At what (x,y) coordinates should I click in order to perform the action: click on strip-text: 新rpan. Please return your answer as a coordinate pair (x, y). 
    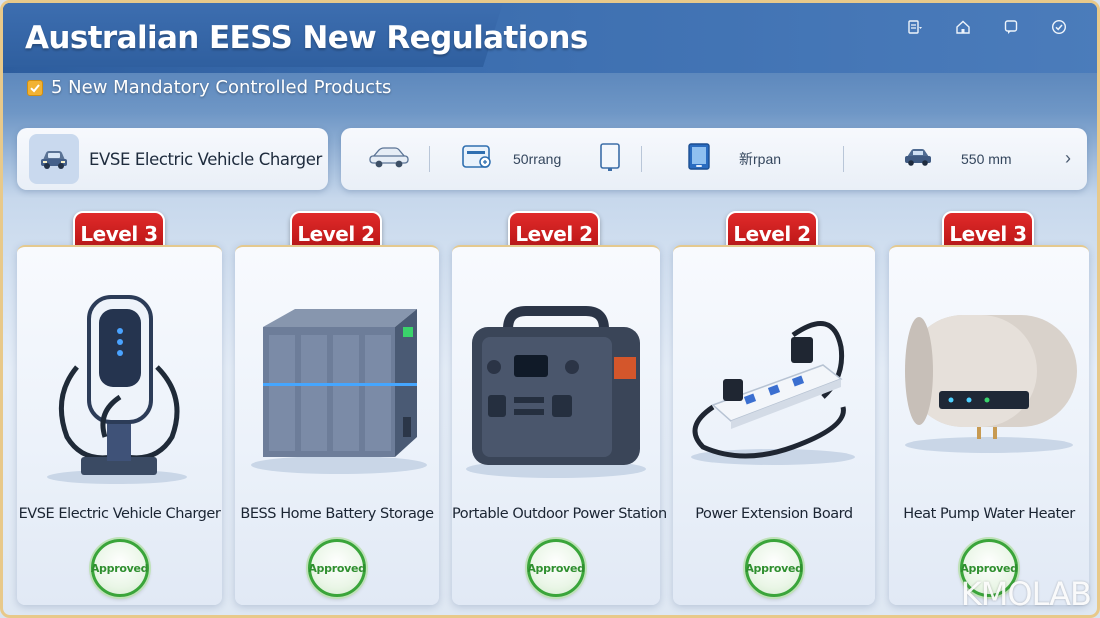
    Looking at the image, I should click on (760, 159).